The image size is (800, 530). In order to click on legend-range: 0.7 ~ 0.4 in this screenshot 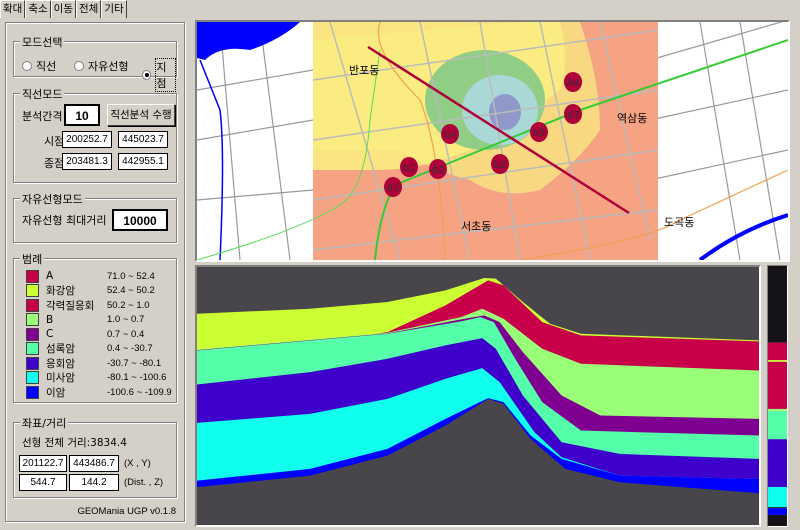, I will do `click(126, 334)`.